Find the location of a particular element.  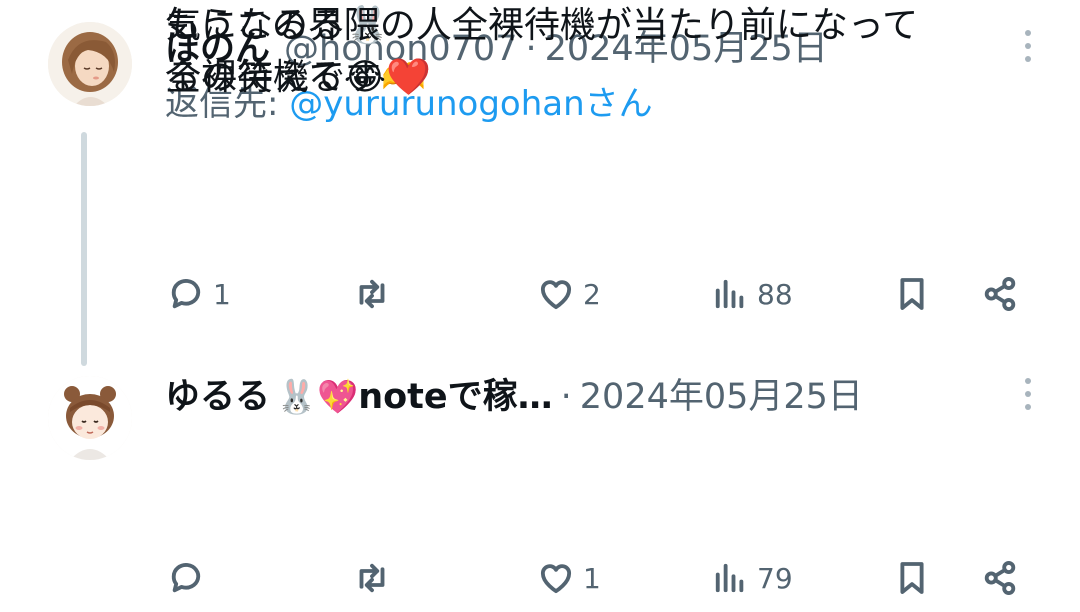

like-button: 1 is located at coordinates (568, 578).